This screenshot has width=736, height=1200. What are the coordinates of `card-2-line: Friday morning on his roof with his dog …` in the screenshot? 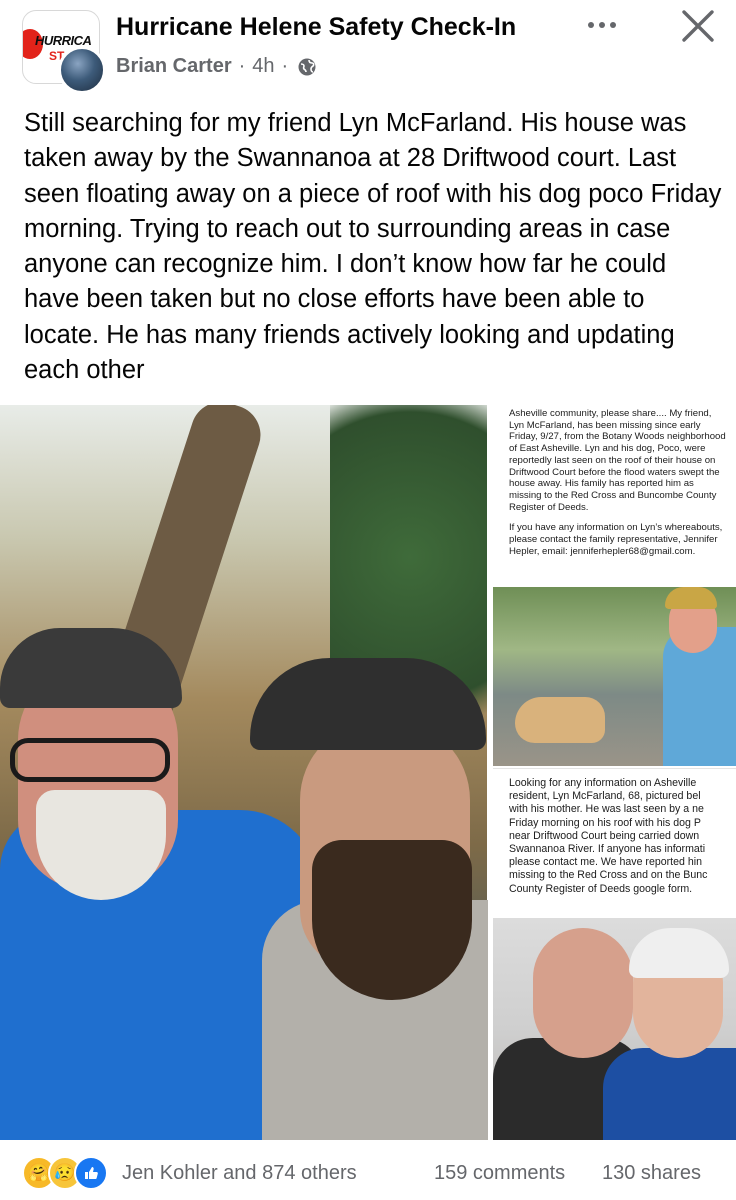 It's located at (605, 822).